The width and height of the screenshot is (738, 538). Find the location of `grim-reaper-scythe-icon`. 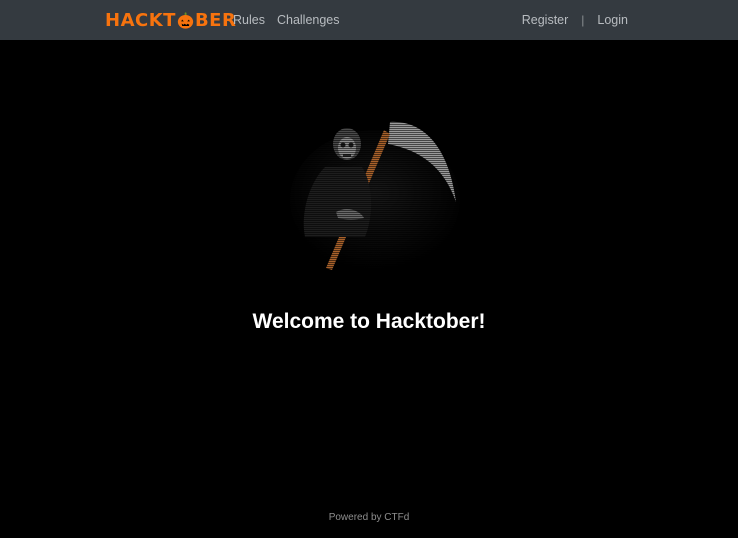

grim-reaper-scythe-icon is located at coordinates (375, 197).